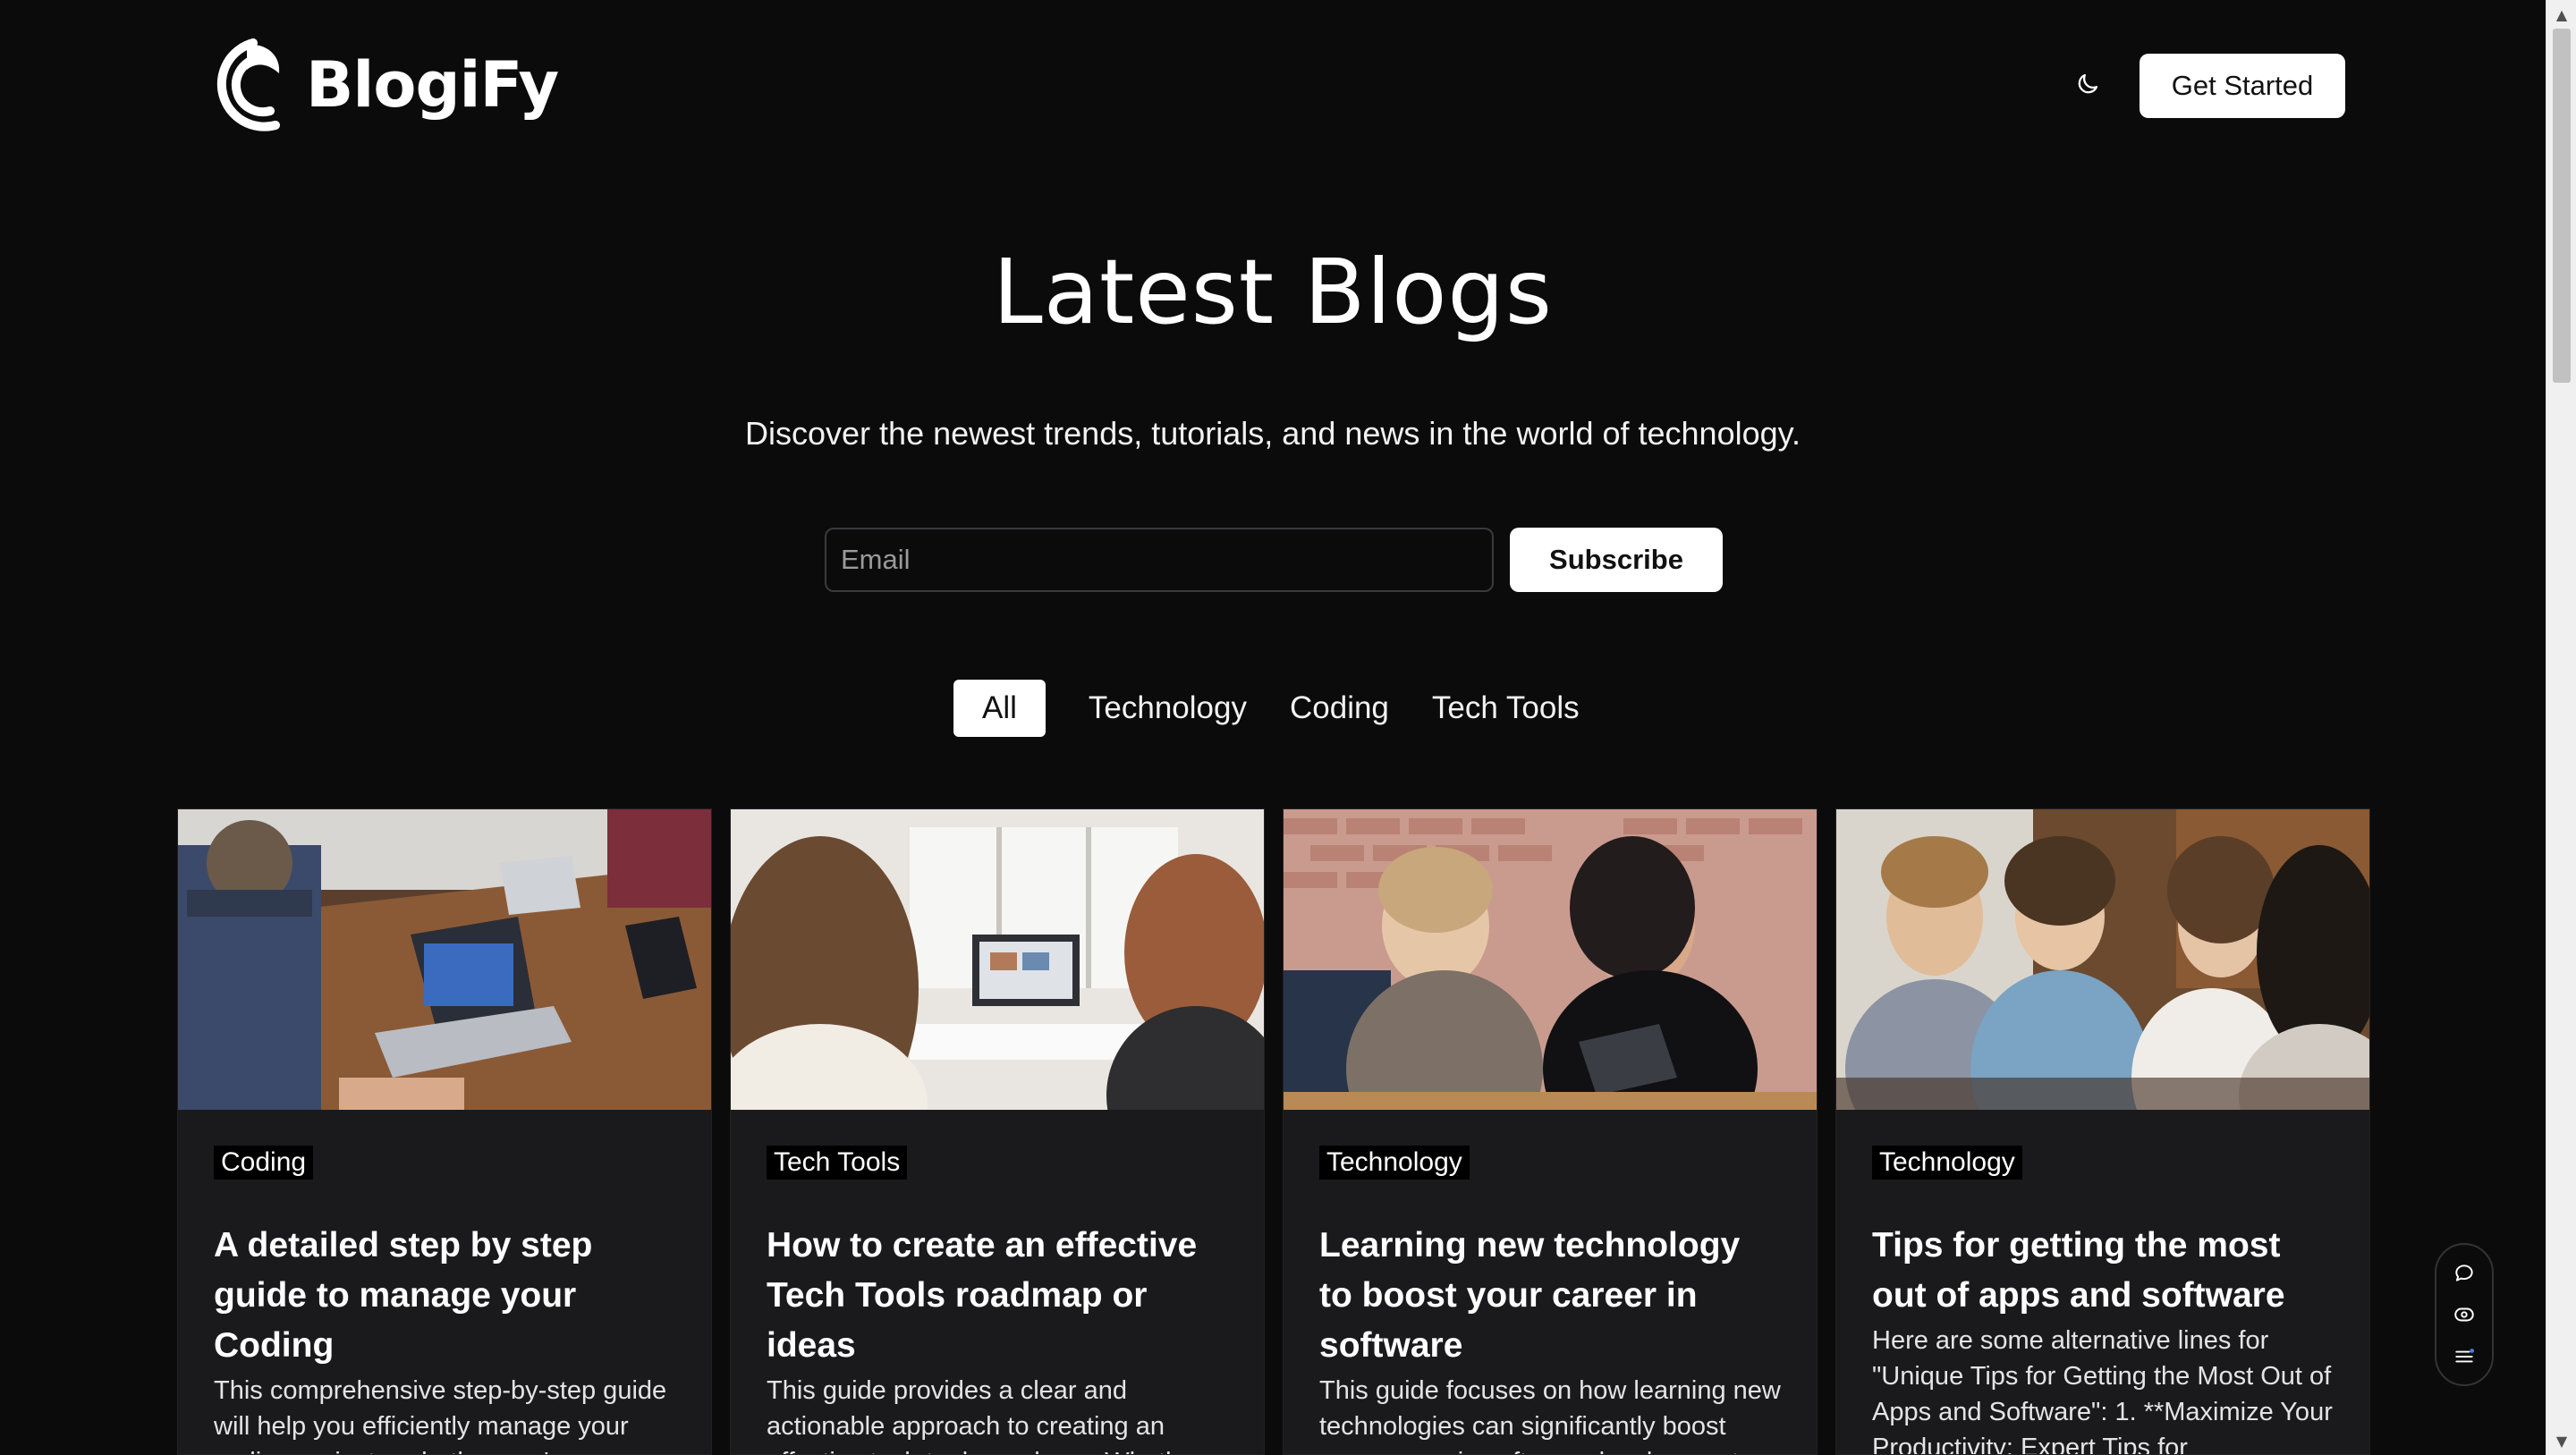  Describe the element at coordinates (2562, 206) in the screenshot. I see `scroll-thumb` at that location.